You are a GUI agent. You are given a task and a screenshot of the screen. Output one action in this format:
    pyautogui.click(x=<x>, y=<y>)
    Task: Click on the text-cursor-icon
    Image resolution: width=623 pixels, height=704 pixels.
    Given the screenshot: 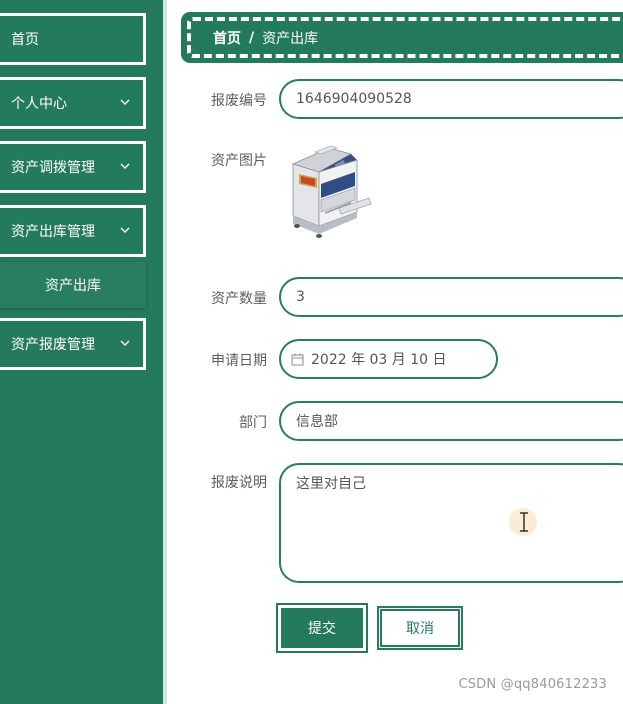 What is the action you would take?
    pyautogui.click(x=524, y=522)
    